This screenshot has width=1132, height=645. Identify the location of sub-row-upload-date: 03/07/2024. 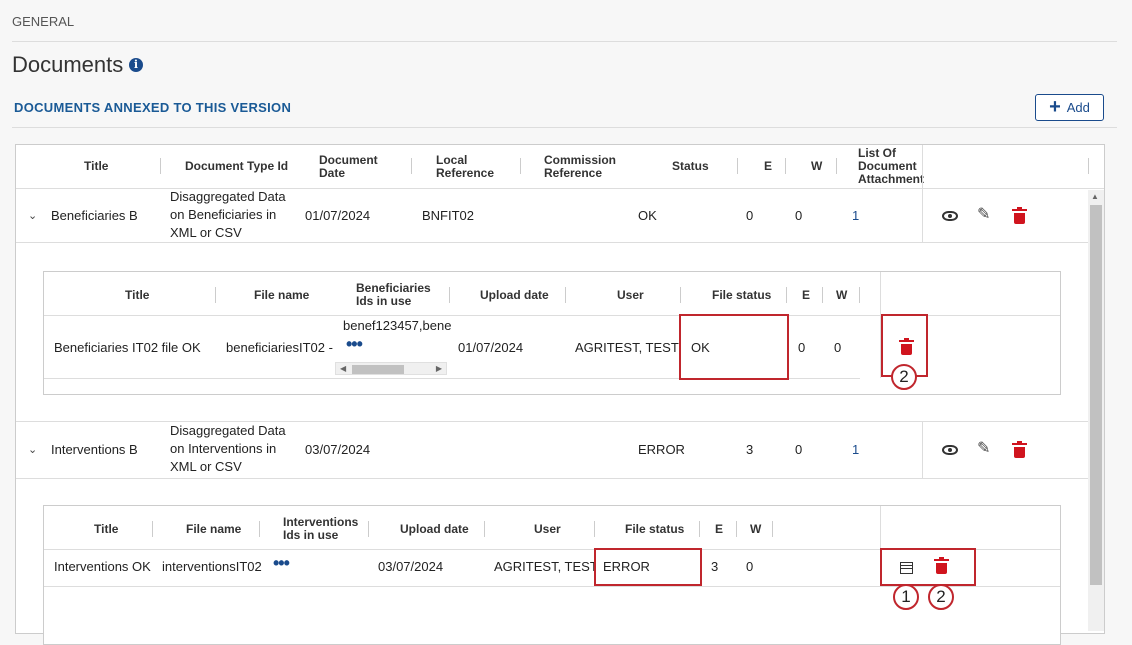
(411, 566).